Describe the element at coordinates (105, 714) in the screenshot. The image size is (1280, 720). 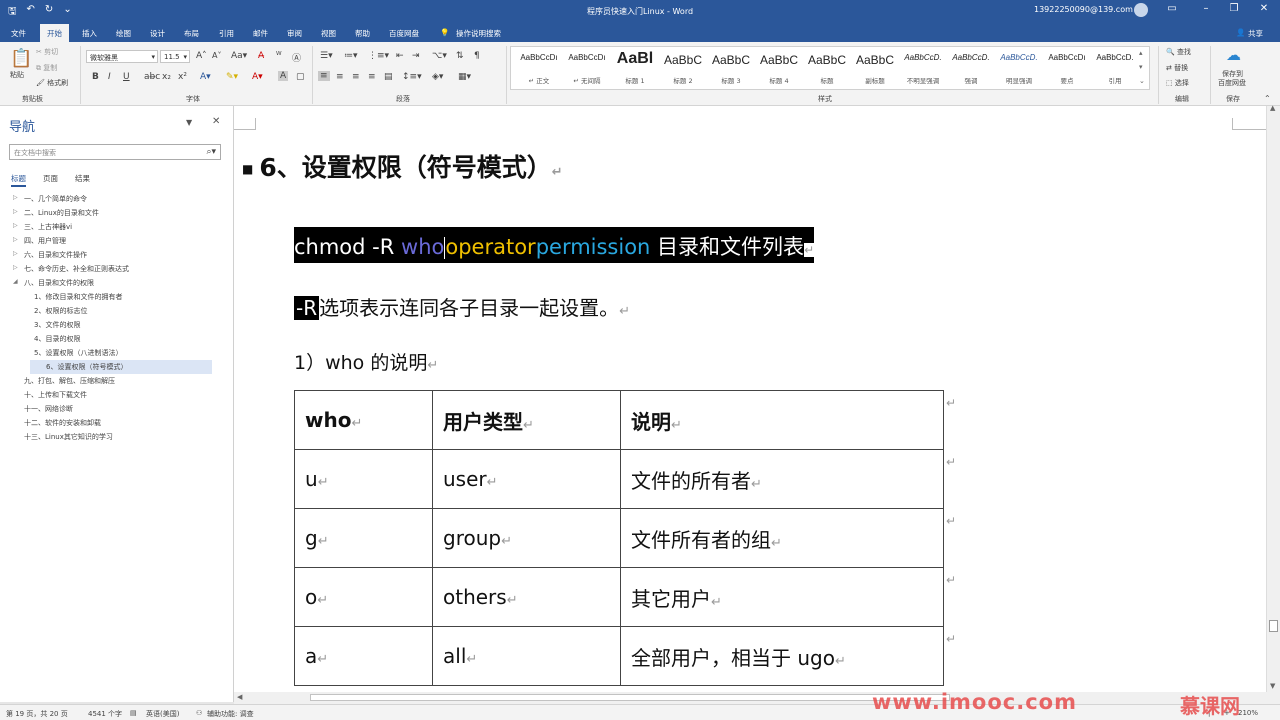
I see `word-count: 4541 个字` at that location.